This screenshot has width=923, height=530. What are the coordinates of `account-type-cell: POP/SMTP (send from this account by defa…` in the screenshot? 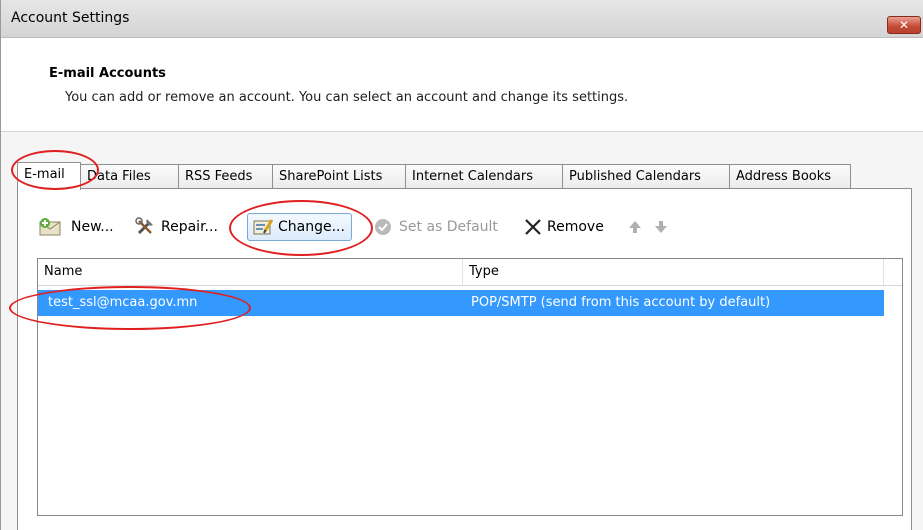 It's located at (621, 302).